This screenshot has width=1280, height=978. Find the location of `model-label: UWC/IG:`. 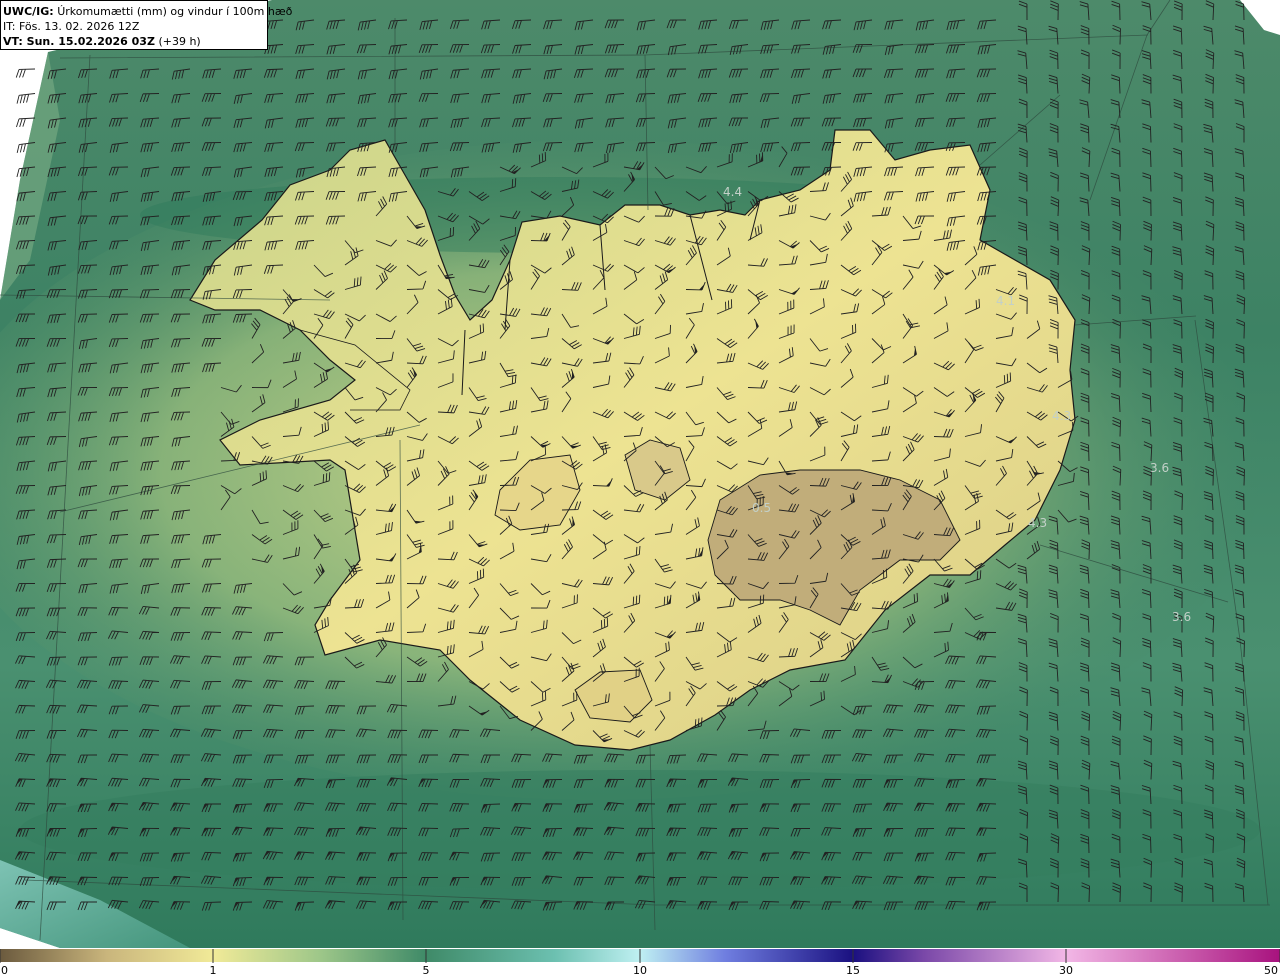

model-label: UWC/IG: is located at coordinates (28, 11).